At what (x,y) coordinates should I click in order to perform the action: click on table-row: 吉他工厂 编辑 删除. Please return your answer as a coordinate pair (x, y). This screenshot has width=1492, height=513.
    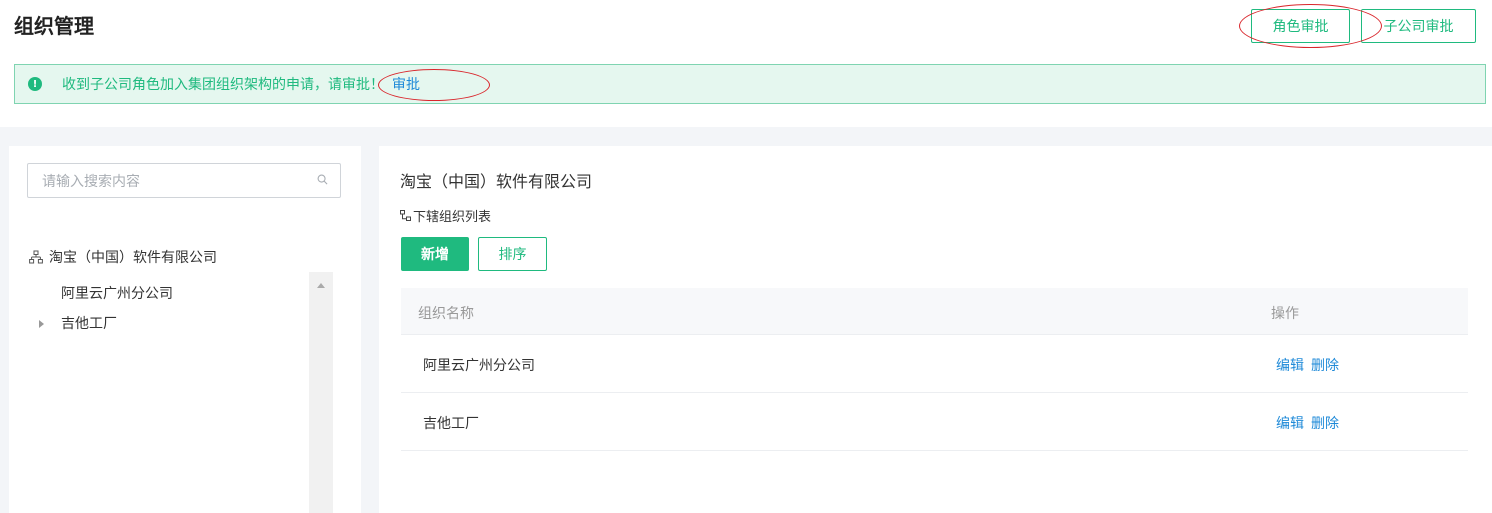
    Looking at the image, I should click on (934, 422).